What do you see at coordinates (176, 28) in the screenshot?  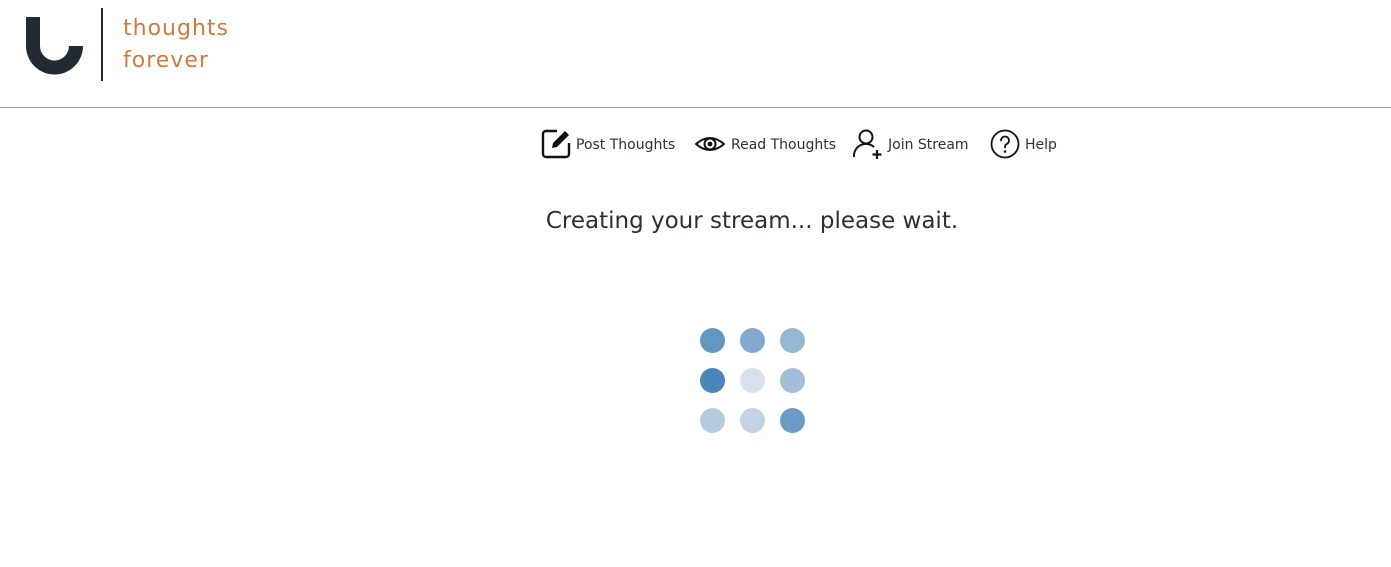 I see `brand-line-1: thoughts` at bounding box center [176, 28].